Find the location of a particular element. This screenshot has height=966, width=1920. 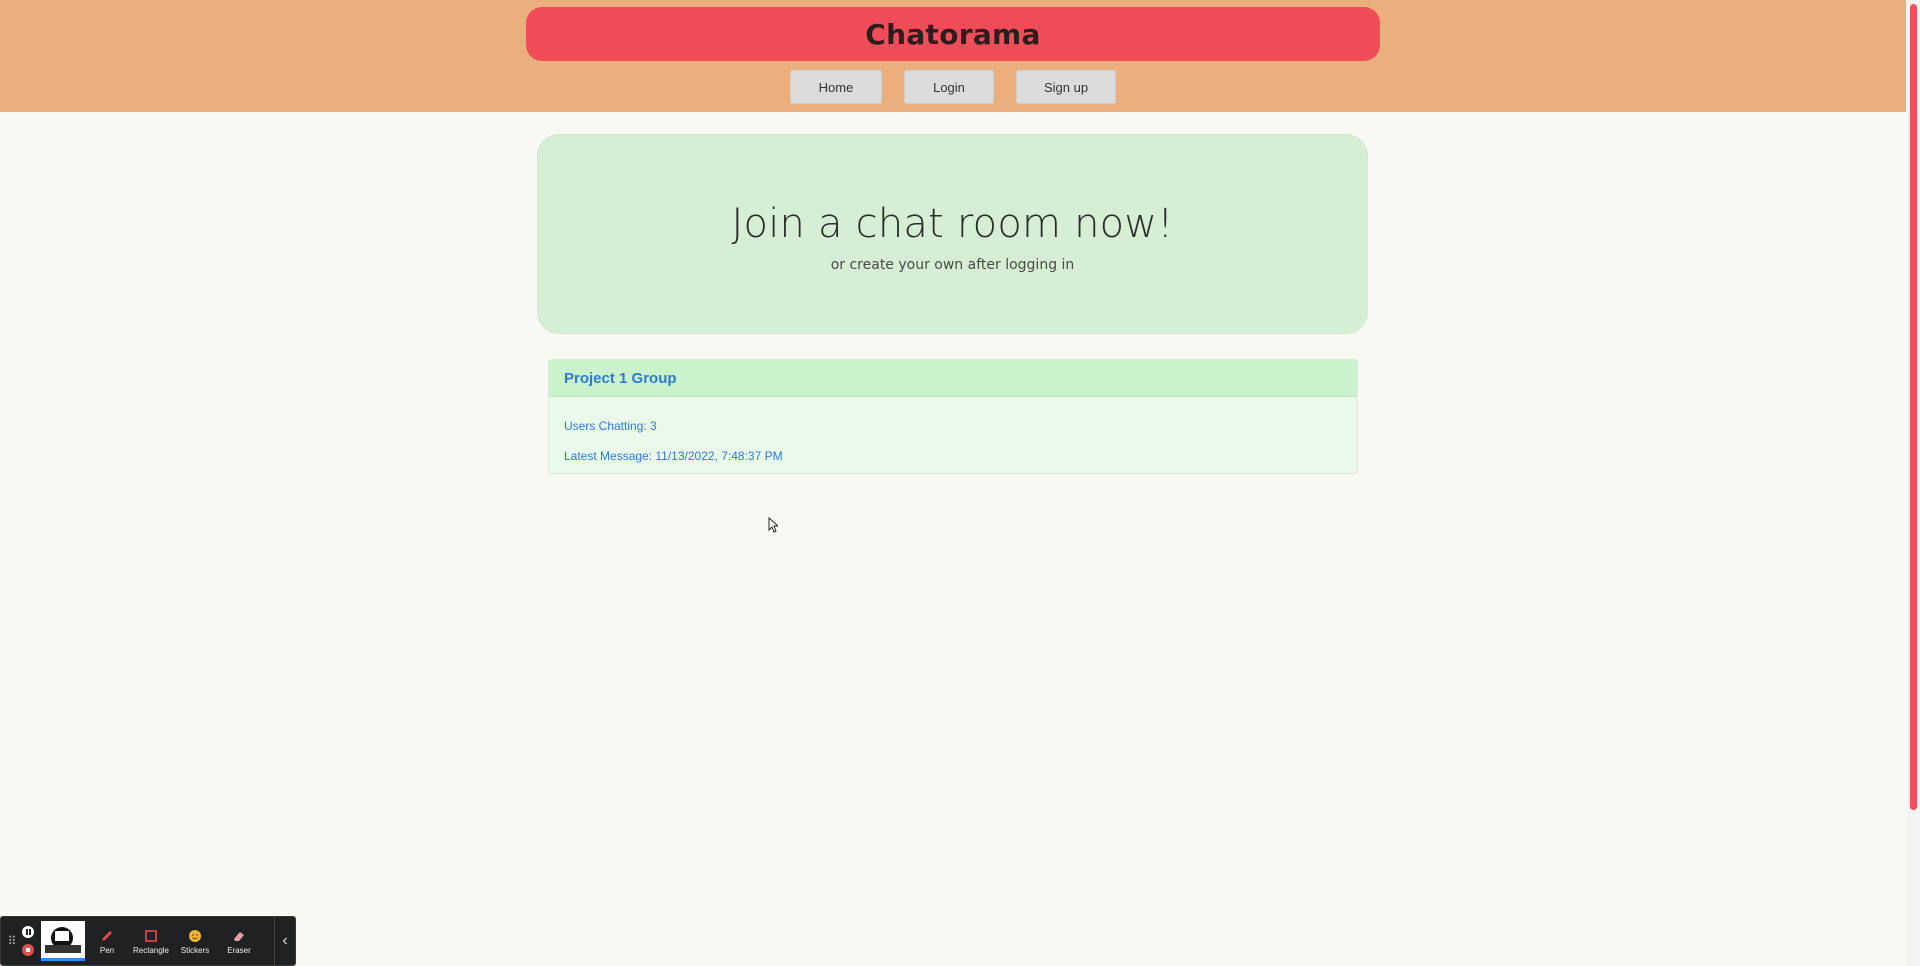

pen-tool-button: Pen is located at coordinates (107, 941).